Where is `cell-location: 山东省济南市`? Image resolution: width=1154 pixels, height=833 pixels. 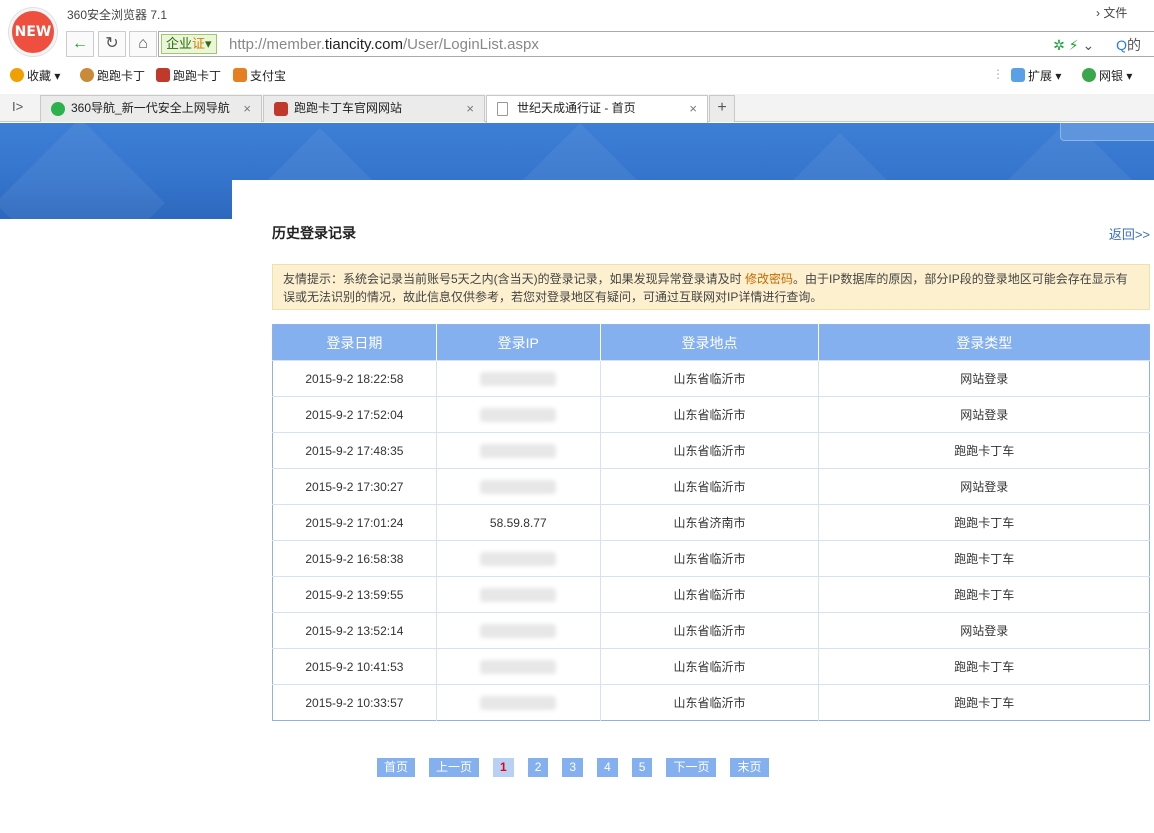
cell-location: 山东省济南市 is located at coordinates (710, 522).